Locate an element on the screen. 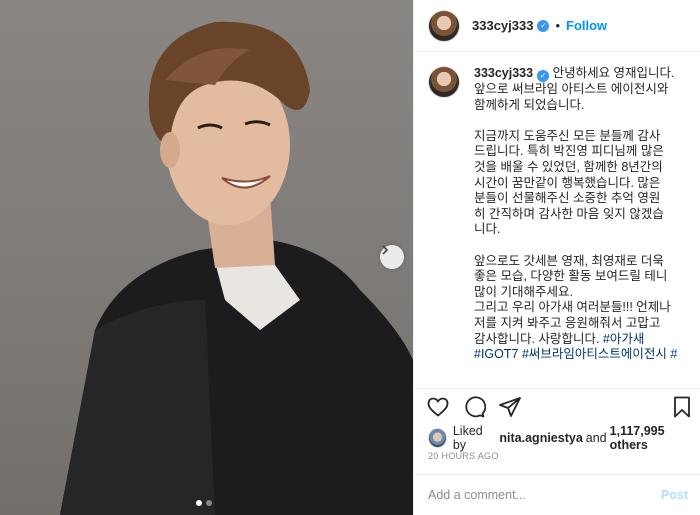  comment-icon is located at coordinates (474, 407).